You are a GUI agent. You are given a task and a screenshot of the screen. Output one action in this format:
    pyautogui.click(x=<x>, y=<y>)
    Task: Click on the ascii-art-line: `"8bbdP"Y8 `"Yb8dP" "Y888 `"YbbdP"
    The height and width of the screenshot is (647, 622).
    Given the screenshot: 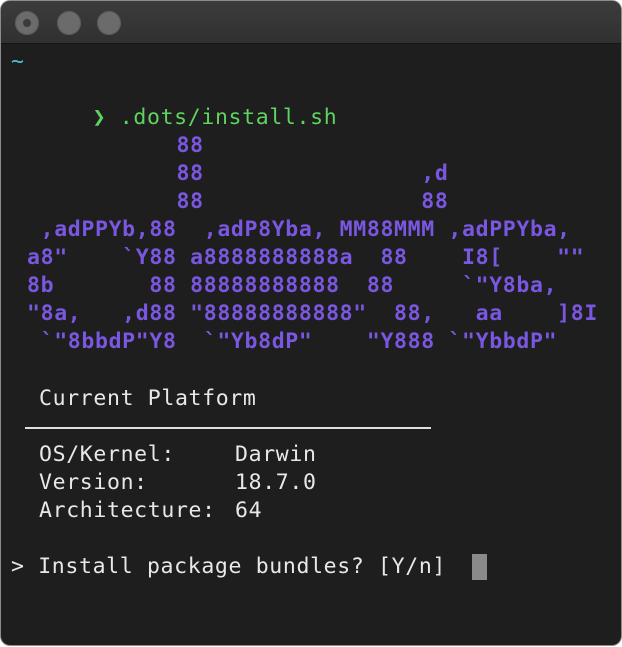 What is the action you would take?
    pyautogui.click(x=292, y=341)
    